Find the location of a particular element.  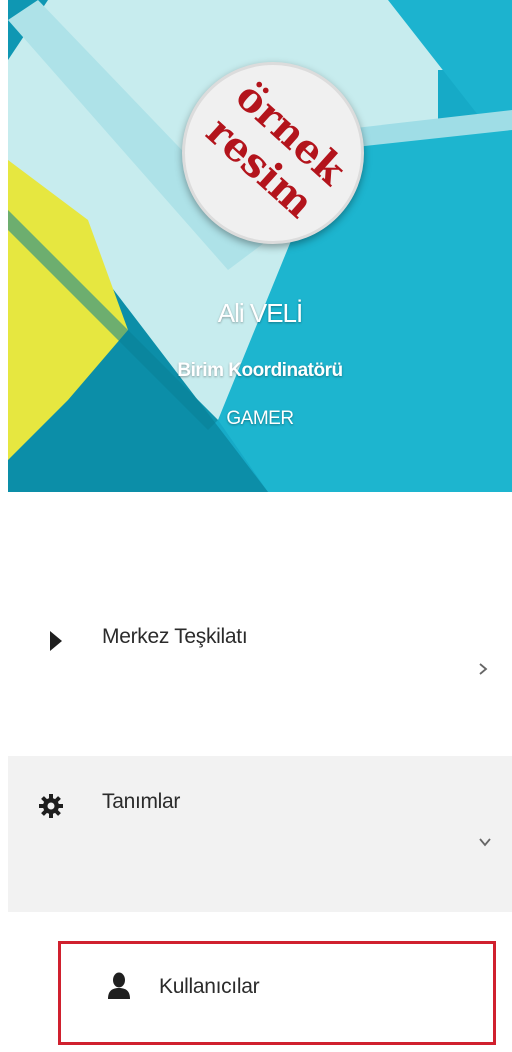

chevron-right-icon is located at coordinates (483, 671).